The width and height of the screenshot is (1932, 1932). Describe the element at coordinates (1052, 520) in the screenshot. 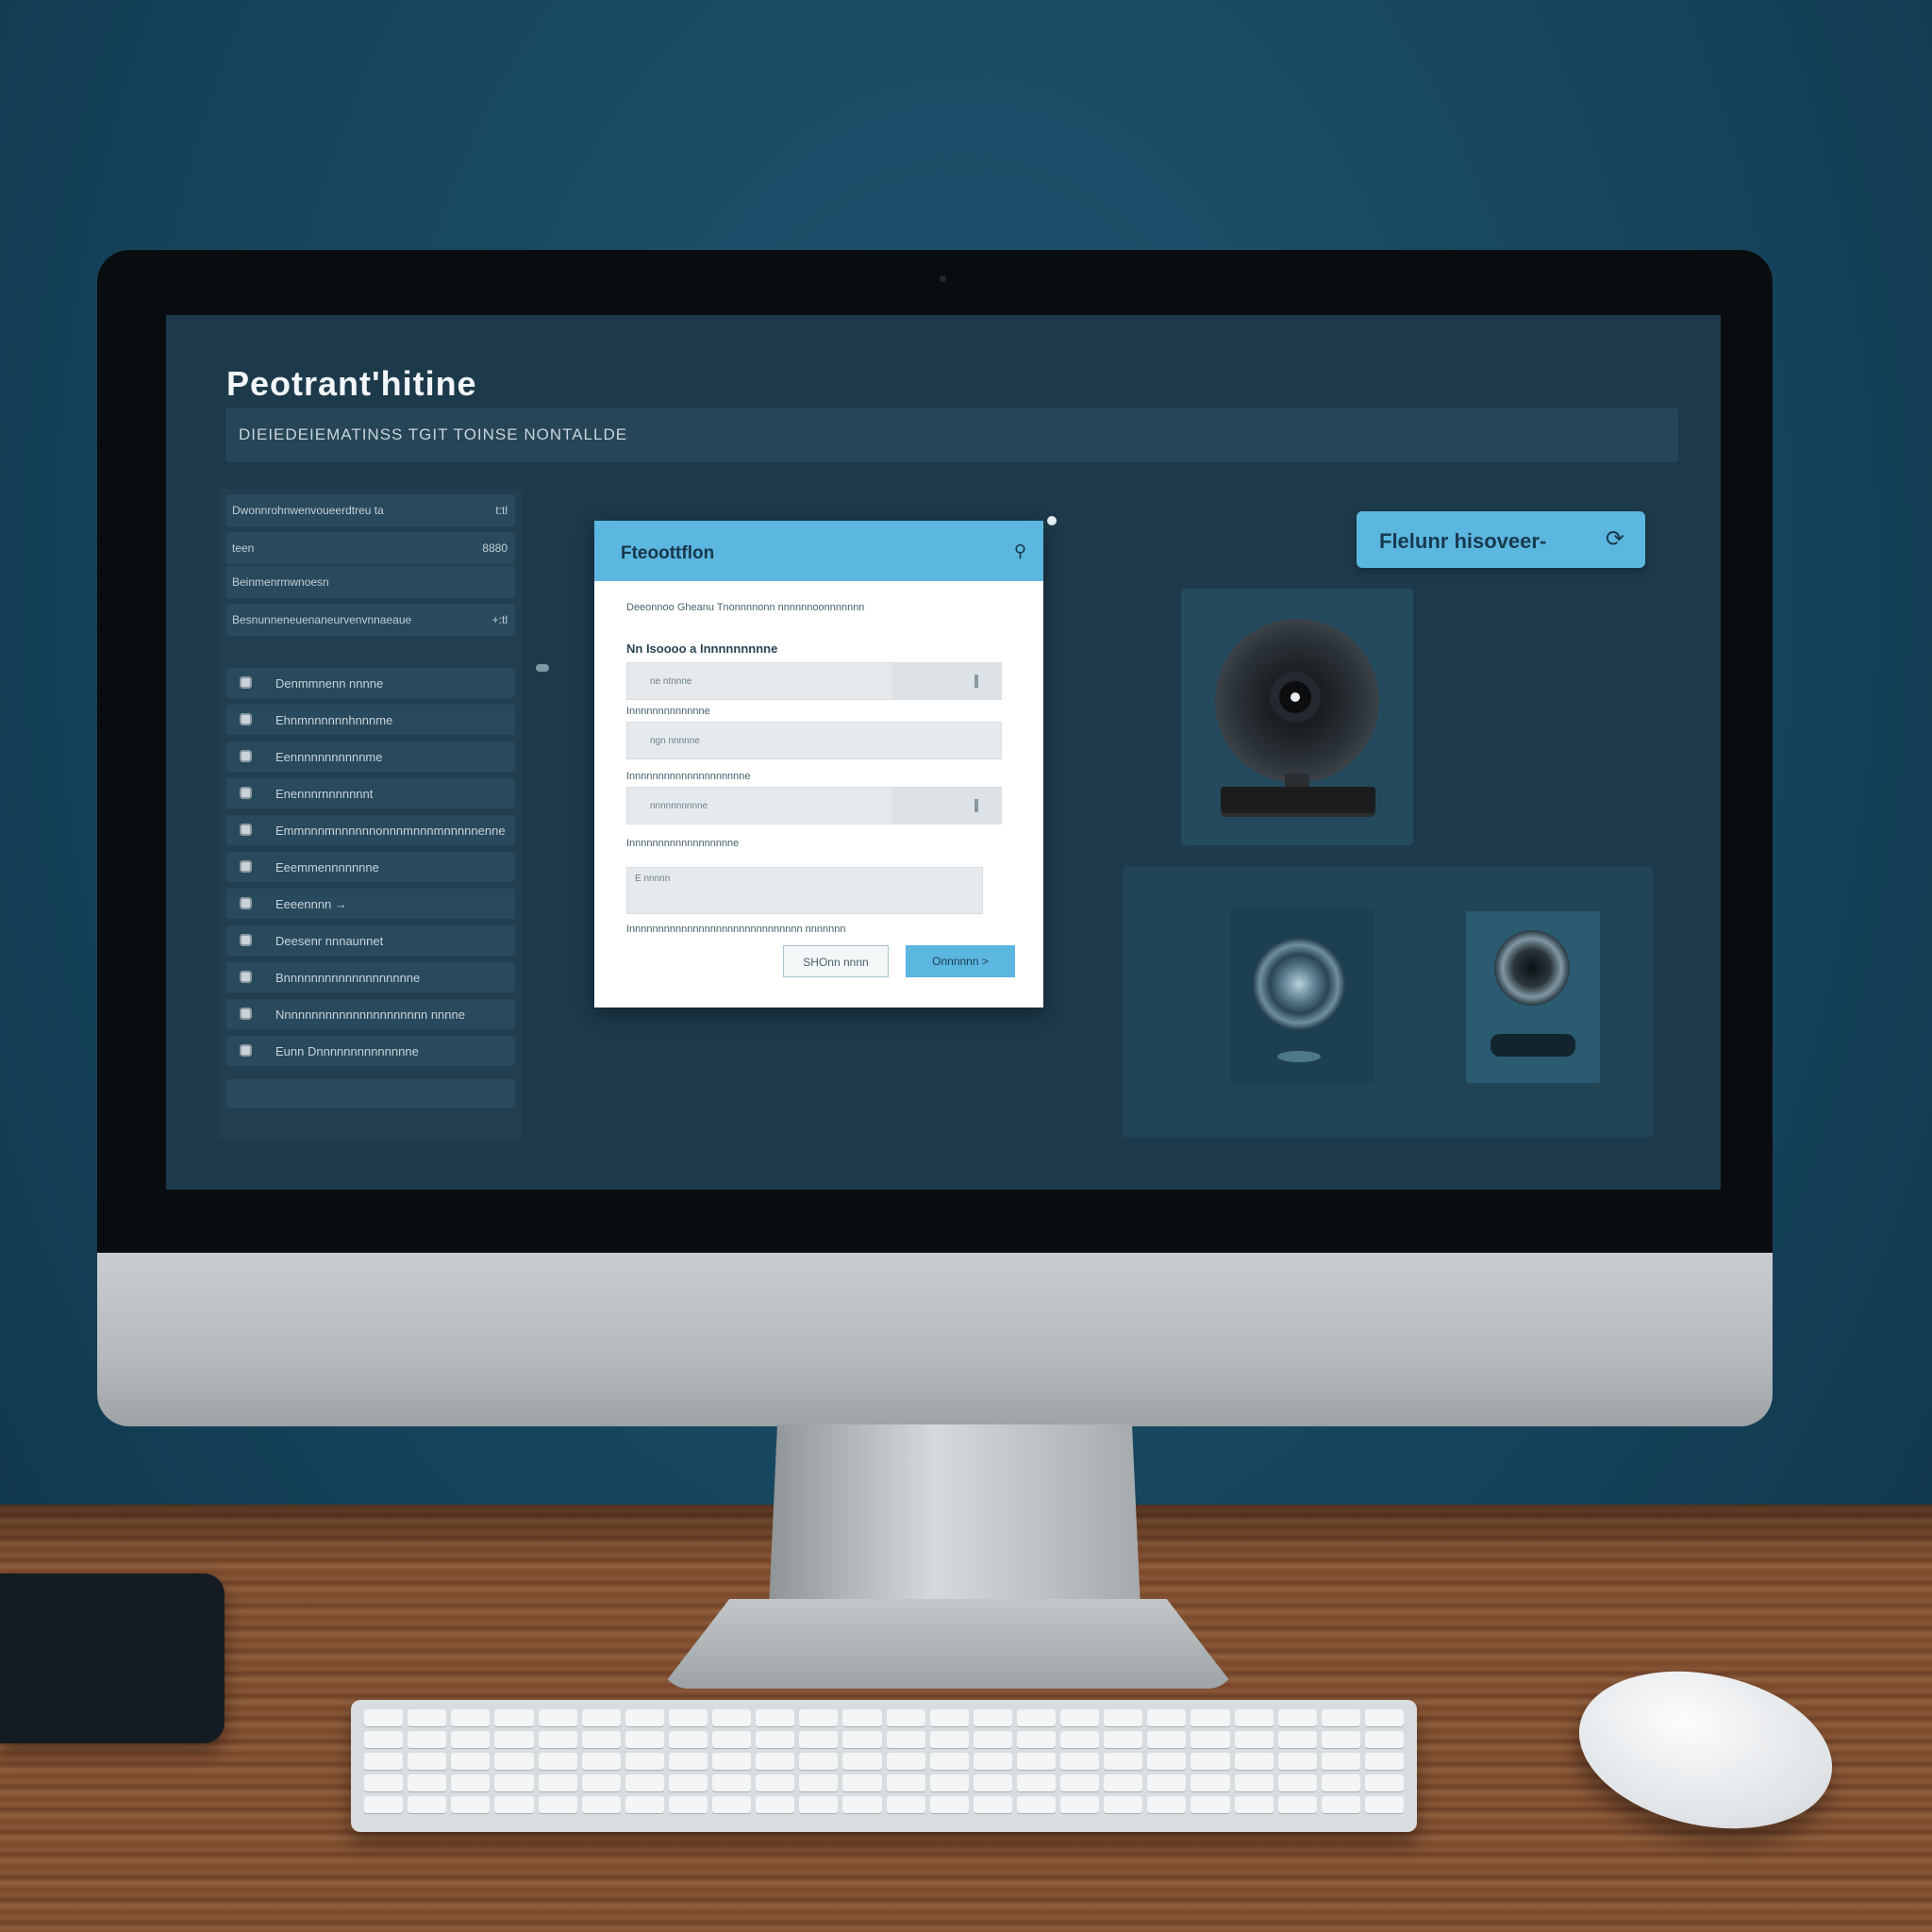

I see `notification-dot` at that location.